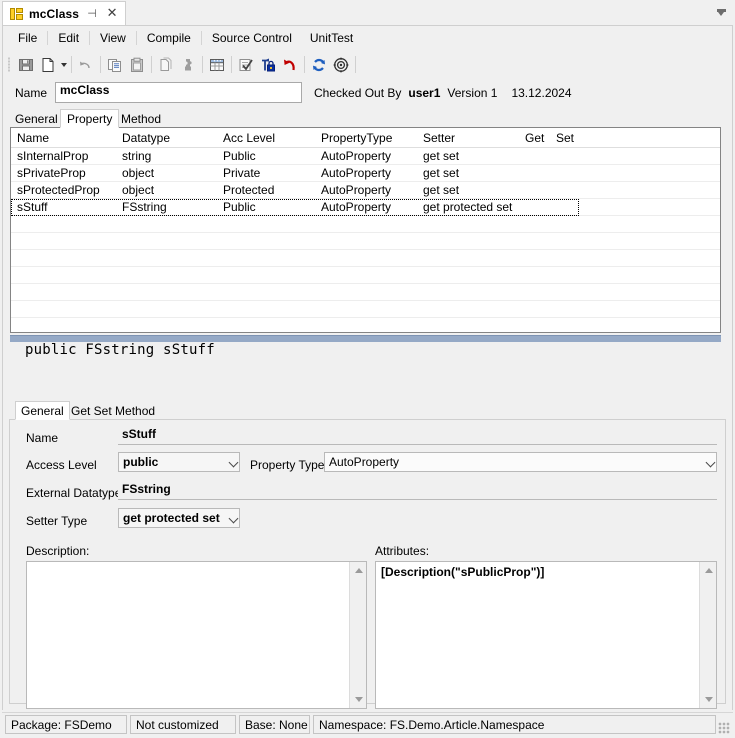 The width and height of the screenshot is (735, 738). Describe the element at coordinates (86, 65) in the screenshot. I see `undo-arrow-icon` at that location.